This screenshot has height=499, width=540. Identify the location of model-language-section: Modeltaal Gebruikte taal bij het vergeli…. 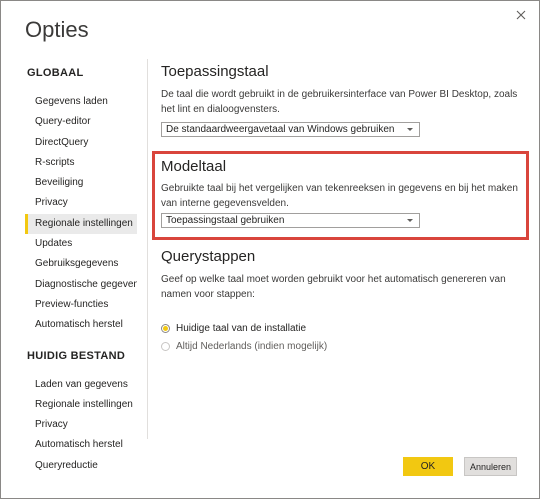
(343, 193).